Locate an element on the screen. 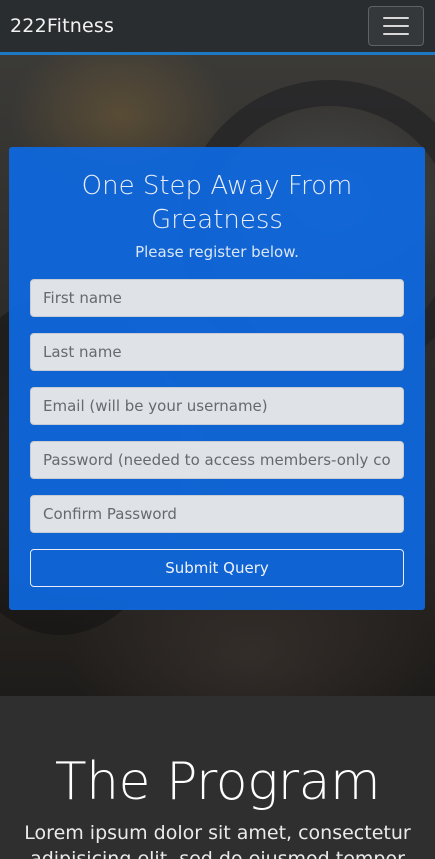 The height and width of the screenshot is (859, 435). confirm-password-input is located at coordinates (217, 514).